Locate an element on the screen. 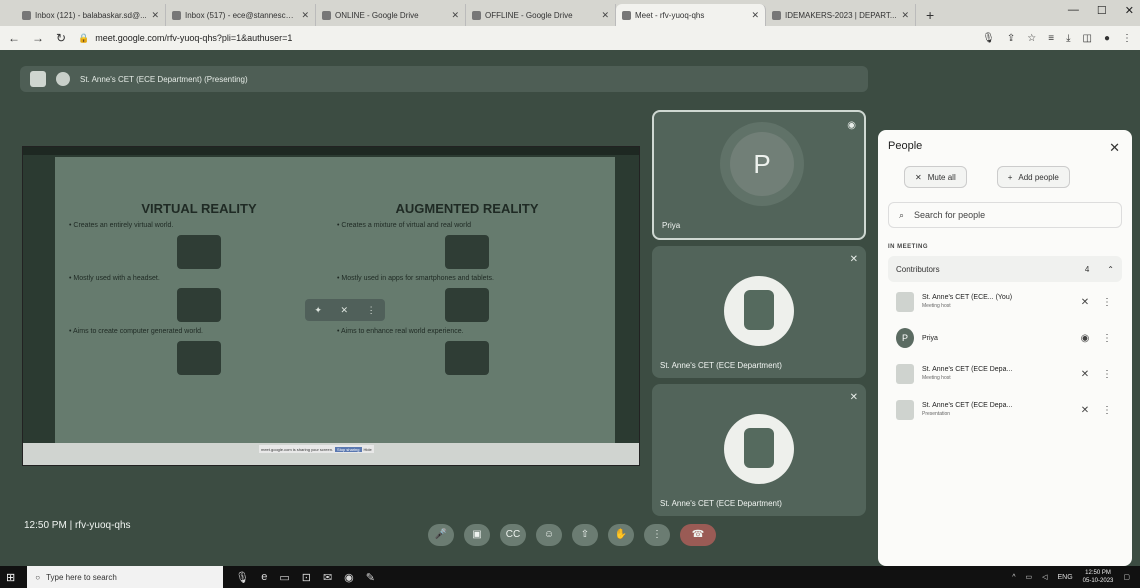  network-icon: ▭ is located at coordinates (1028, 577).